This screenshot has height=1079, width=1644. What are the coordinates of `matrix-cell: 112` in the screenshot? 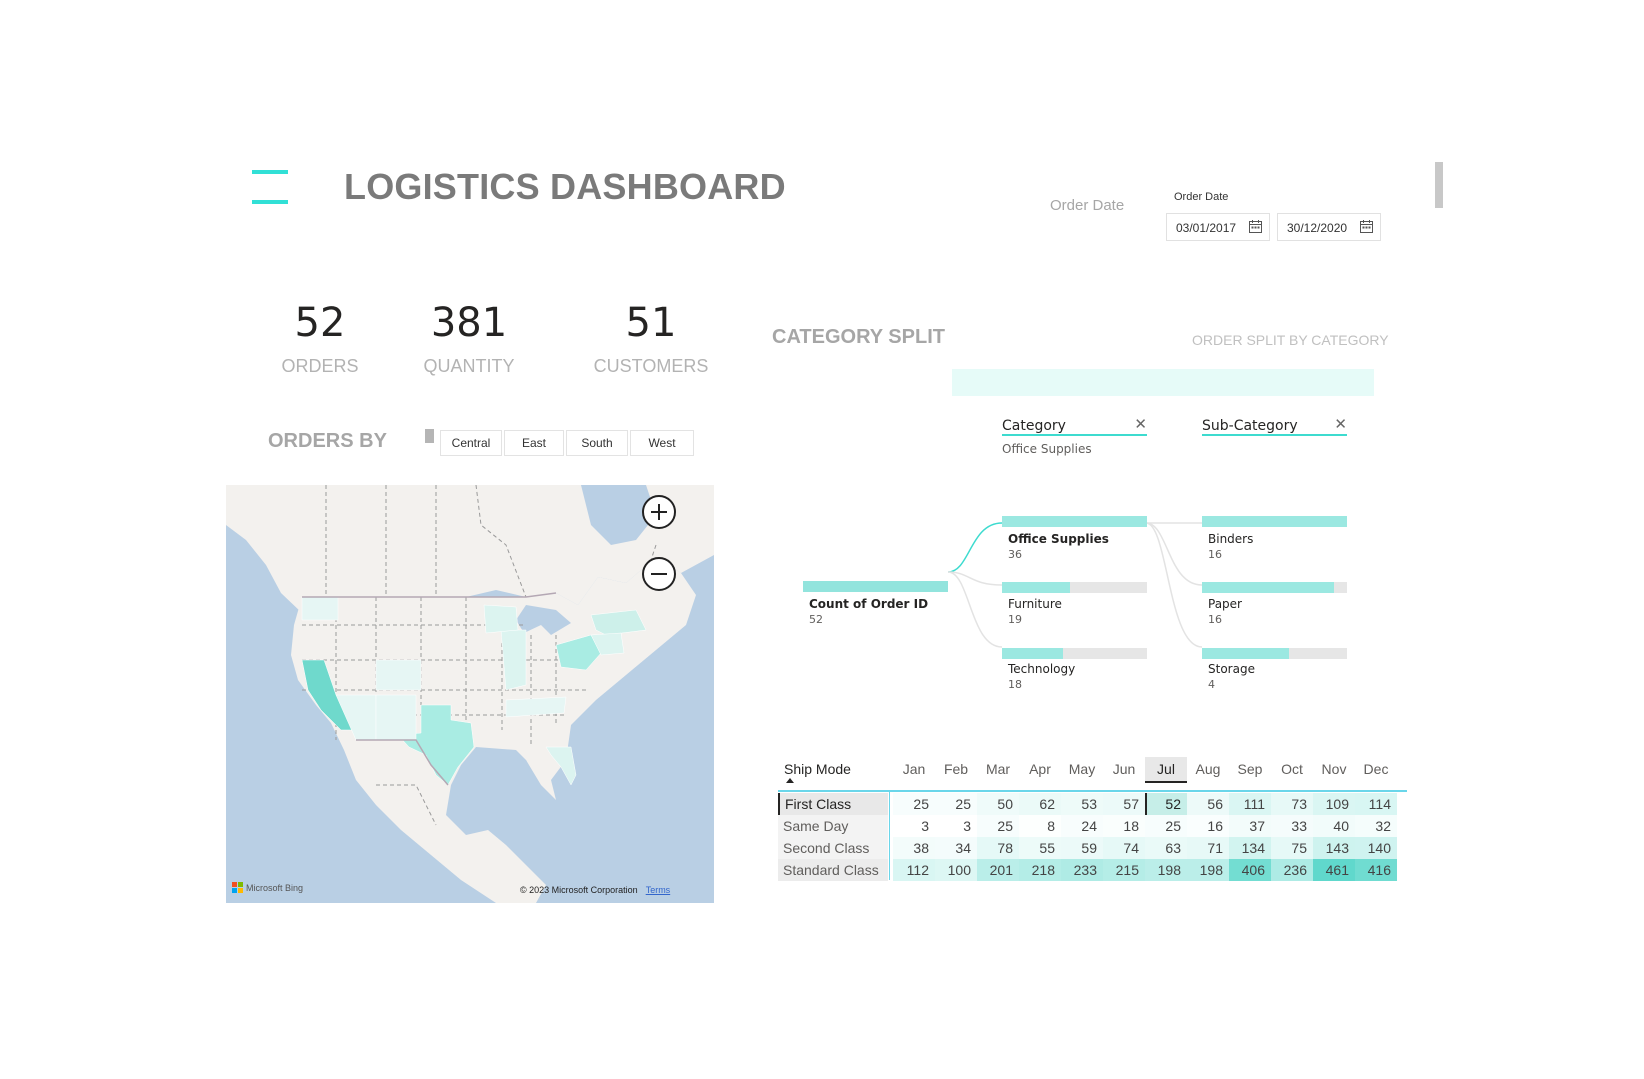 It's located at (914, 870).